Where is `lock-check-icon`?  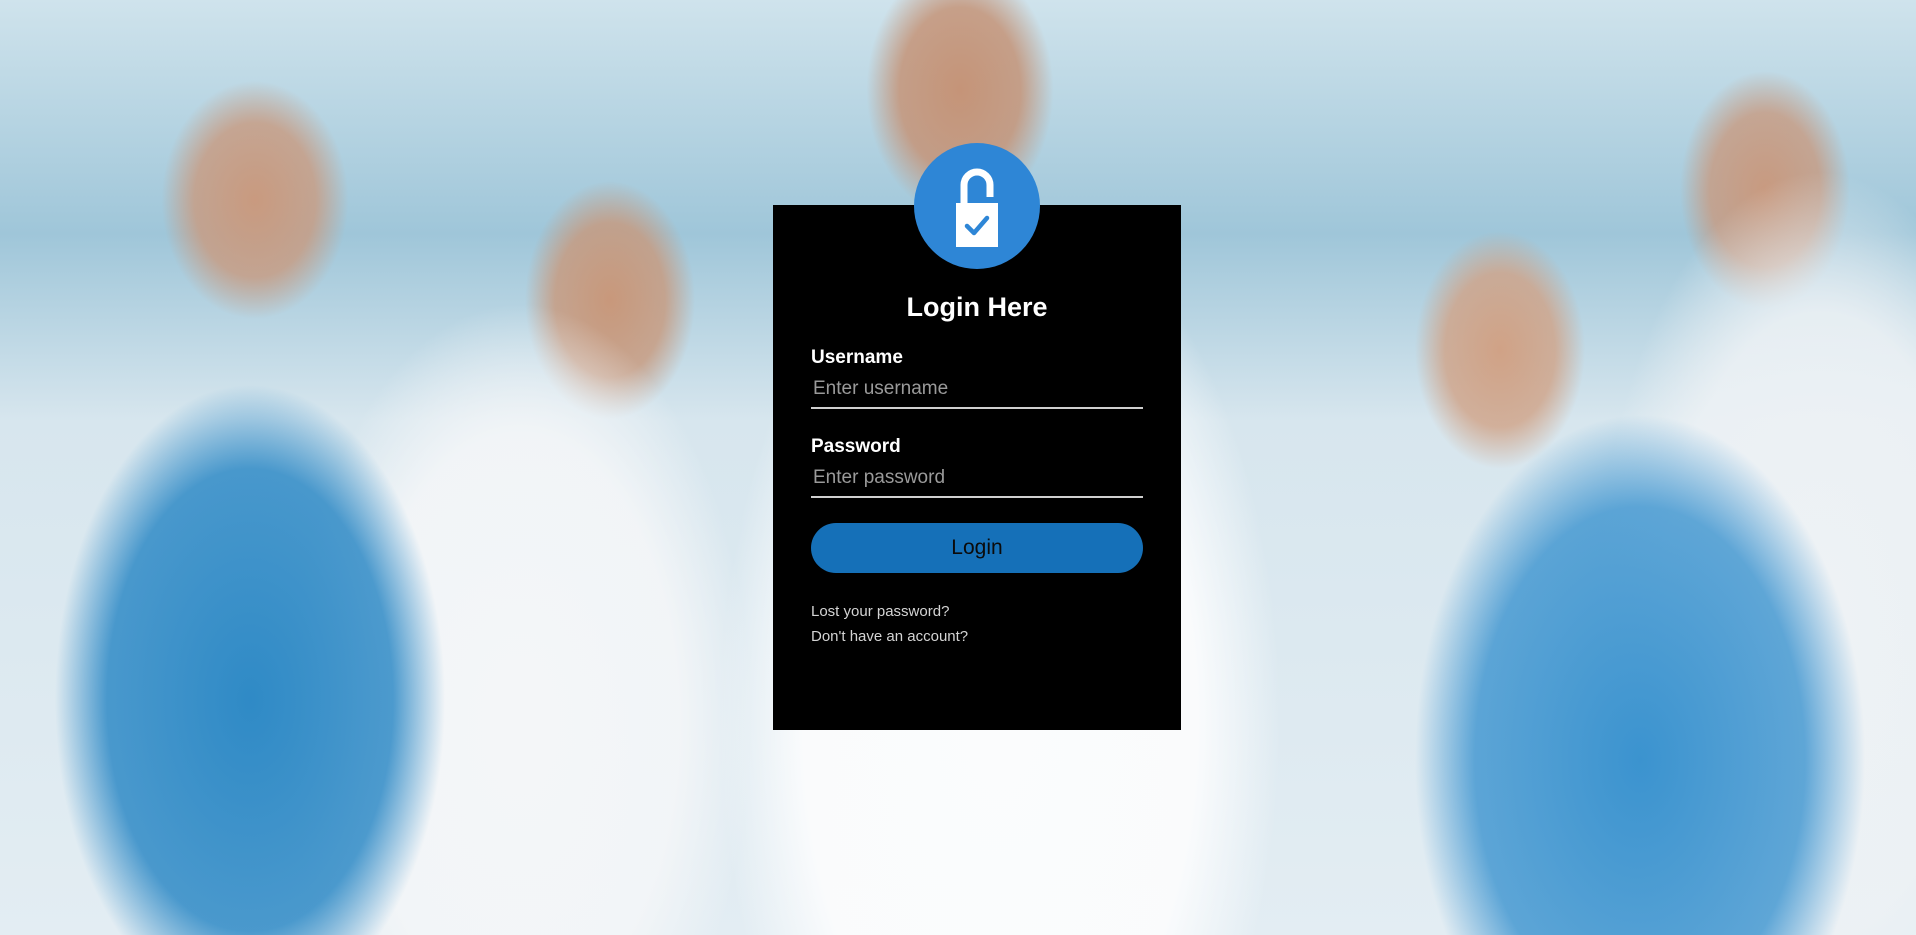 lock-check-icon is located at coordinates (977, 207).